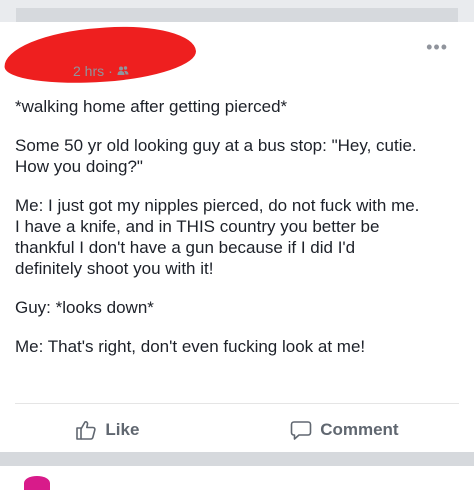  What do you see at coordinates (237, 15) in the screenshot?
I see `previous-post-edge` at bounding box center [237, 15].